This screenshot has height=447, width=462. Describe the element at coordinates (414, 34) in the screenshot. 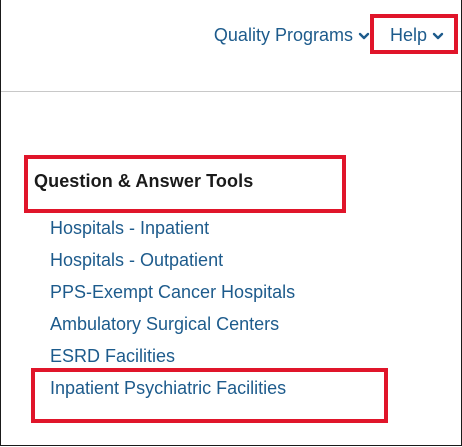

I see `help-highlight-box` at that location.